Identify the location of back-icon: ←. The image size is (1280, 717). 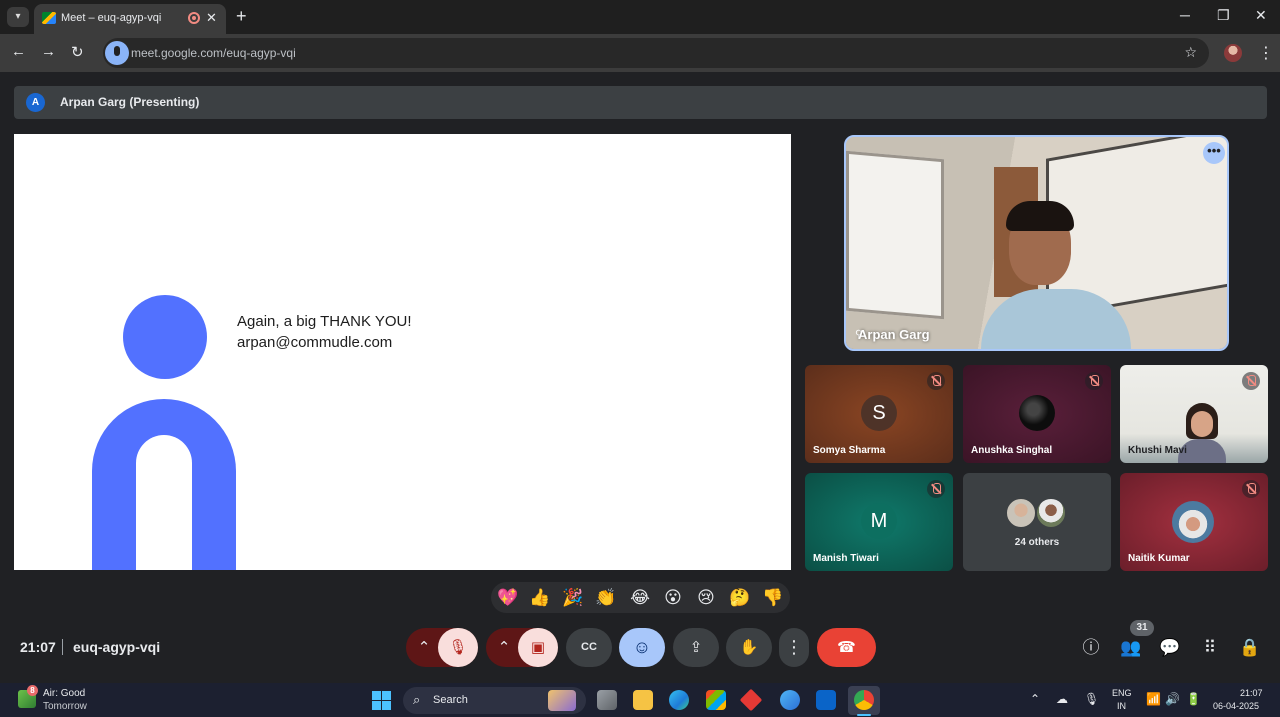
(18, 51).